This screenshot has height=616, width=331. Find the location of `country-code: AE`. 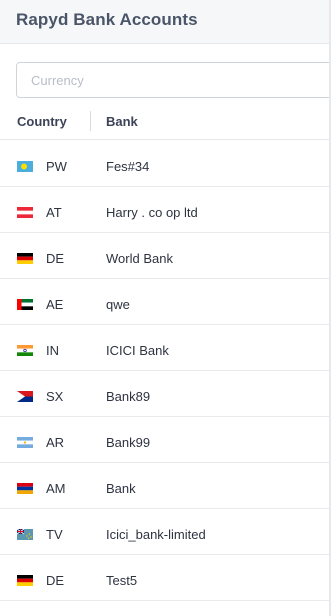

country-code: AE is located at coordinates (55, 304).